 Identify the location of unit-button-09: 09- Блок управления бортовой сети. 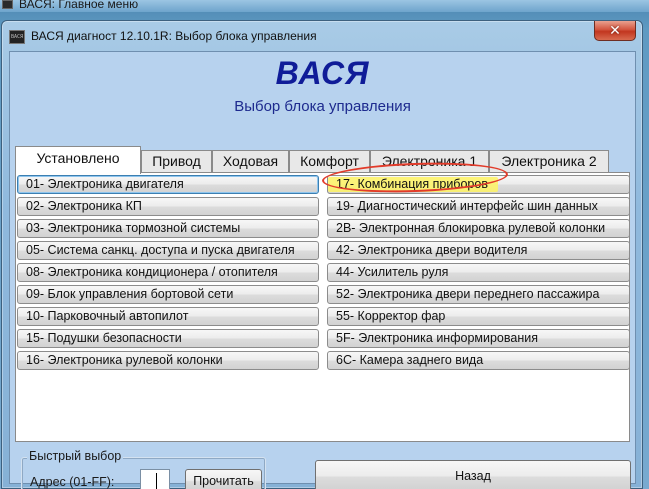
(168, 294).